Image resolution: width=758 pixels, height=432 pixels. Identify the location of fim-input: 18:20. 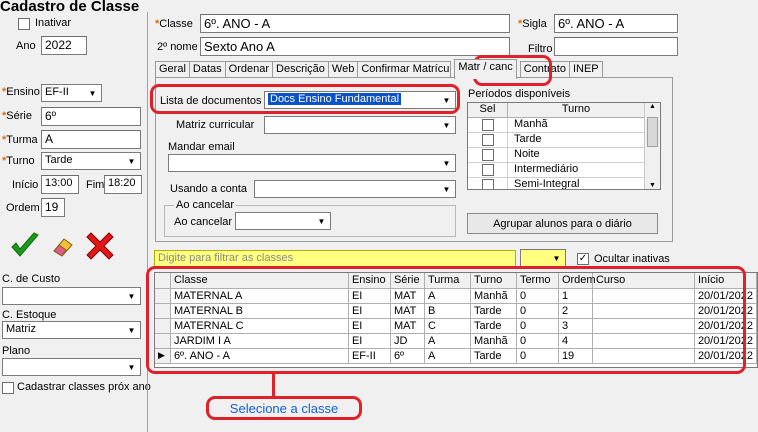
(123, 184).